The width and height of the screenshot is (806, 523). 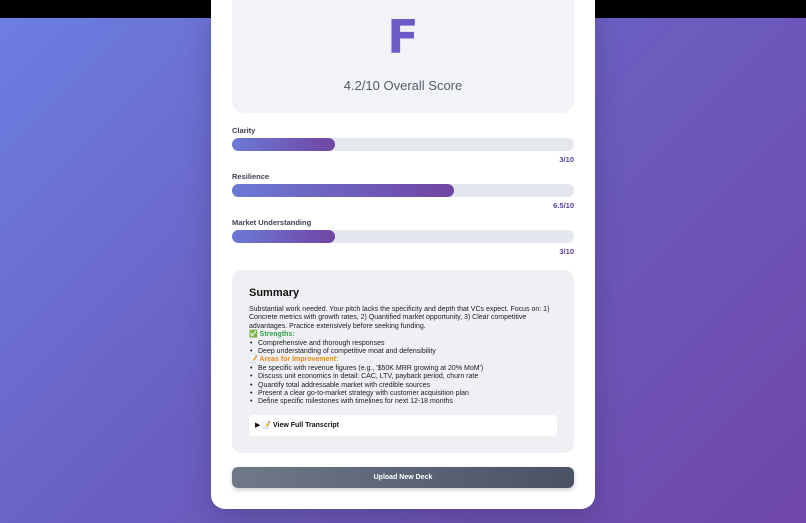 What do you see at coordinates (563, 205) in the screenshot?
I see `metric-value: 6.5/10` at bounding box center [563, 205].